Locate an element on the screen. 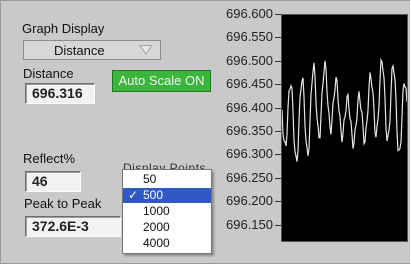 The height and width of the screenshot is (264, 411). reflect-indicator: 46 is located at coordinates (53, 181).